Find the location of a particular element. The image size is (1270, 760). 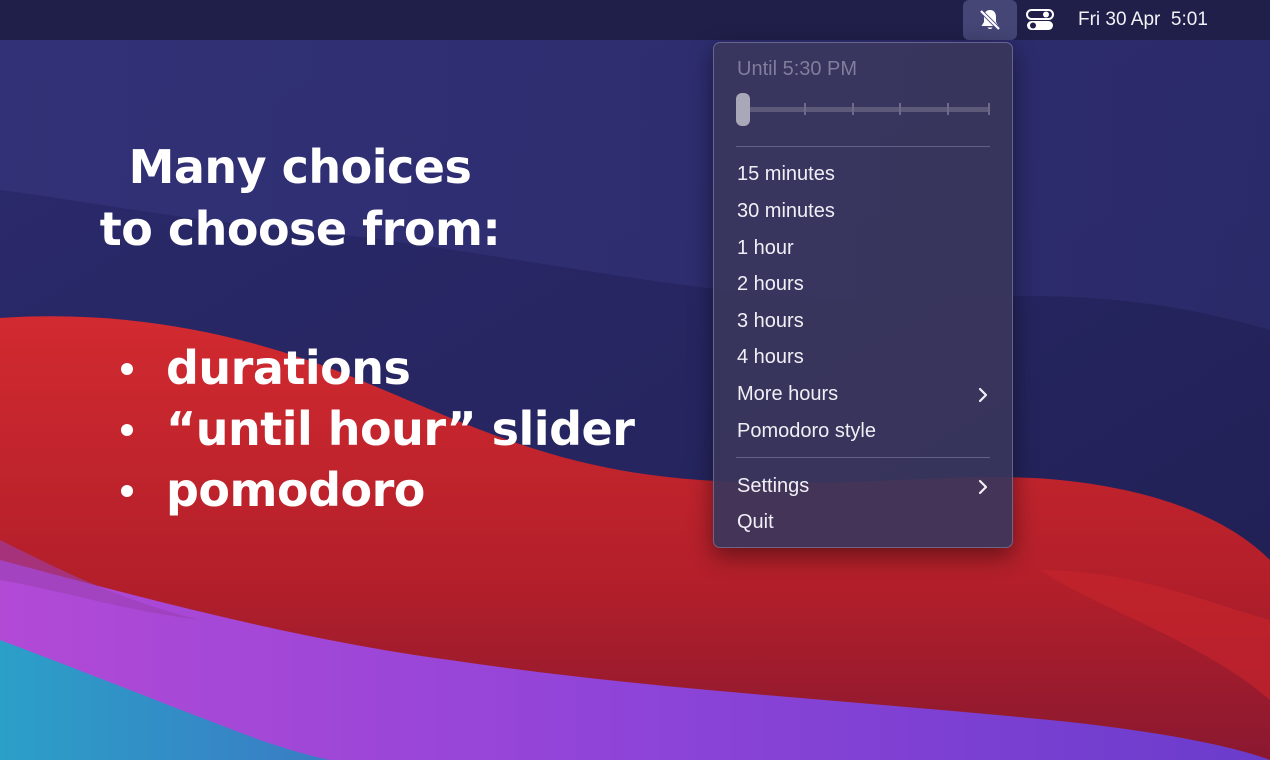

menu-item-pomodoro-style: Pomodoro style is located at coordinates (863, 431).